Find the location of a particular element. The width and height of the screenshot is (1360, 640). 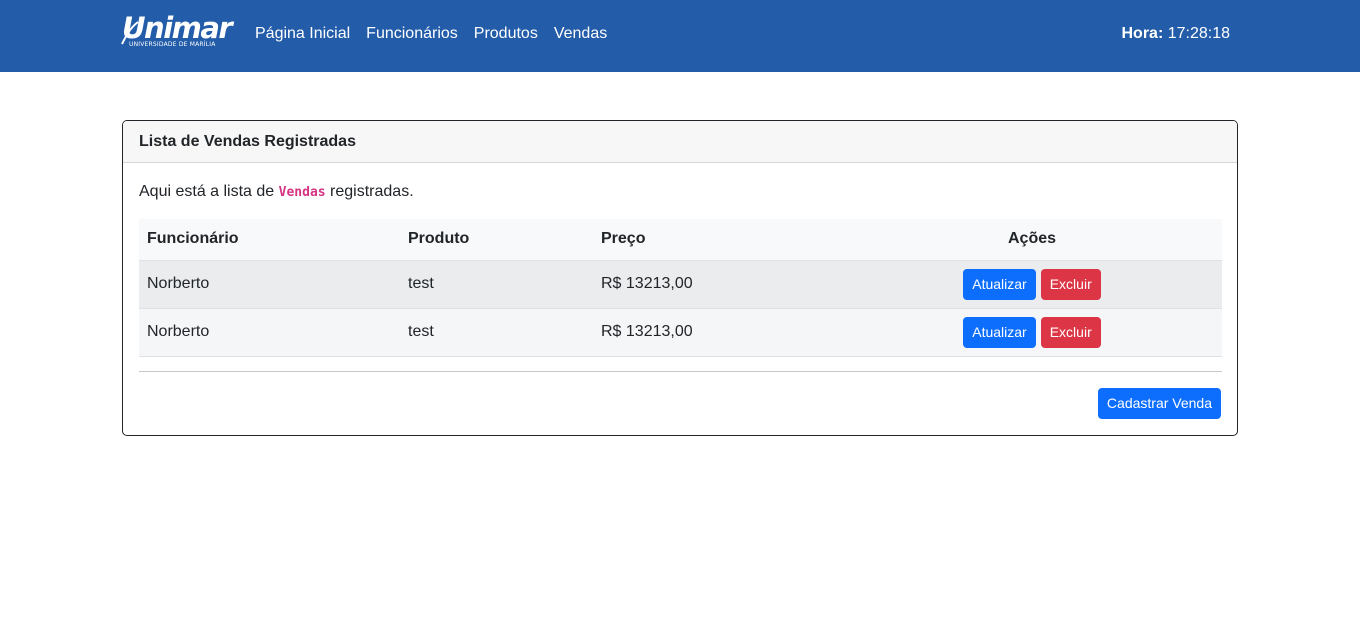

register-sale-button: Cadastrar Venda is located at coordinates (1159, 403).